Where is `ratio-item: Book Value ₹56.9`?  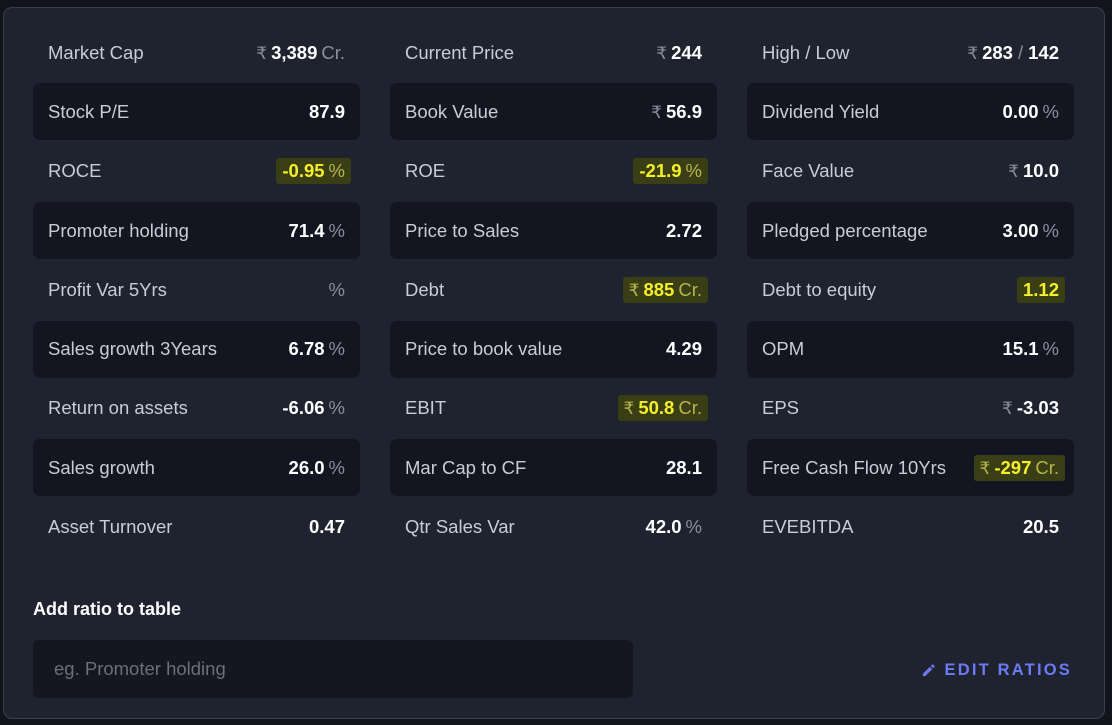 ratio-item: Book Value ₹56.9 is located at coordinates (553, 112).